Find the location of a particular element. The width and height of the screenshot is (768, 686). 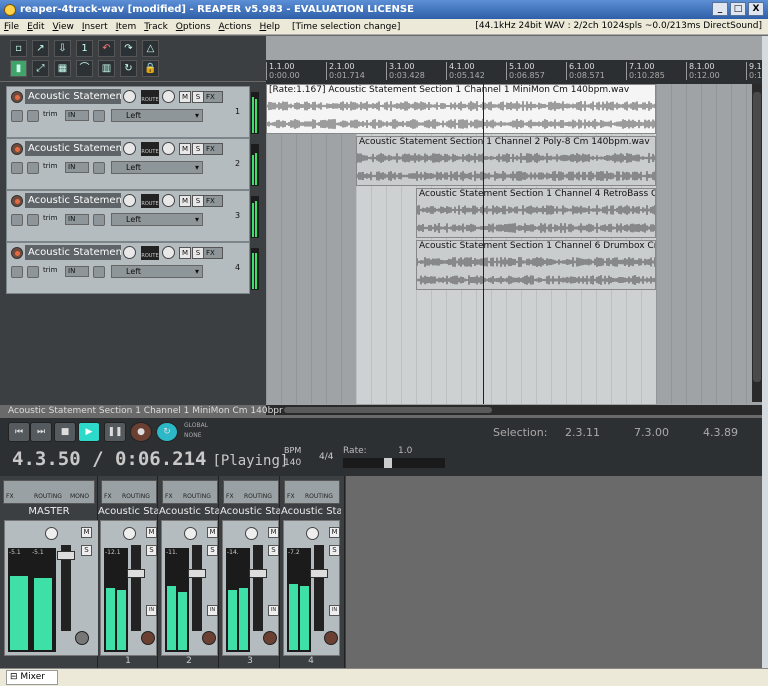

mixer-tab: ⊟ Mixer is located at coordinates (32, 677).